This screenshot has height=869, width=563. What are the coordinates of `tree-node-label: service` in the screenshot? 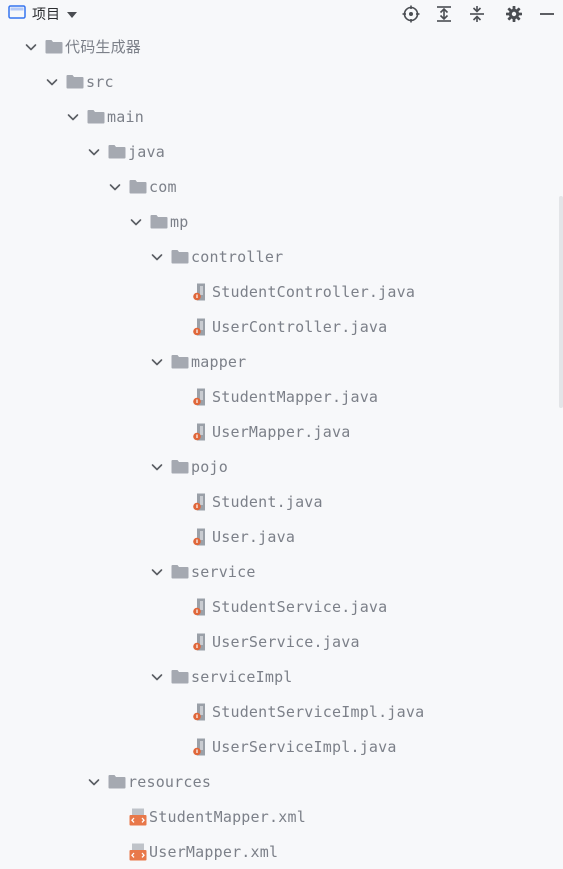 It's located at (223, 571).